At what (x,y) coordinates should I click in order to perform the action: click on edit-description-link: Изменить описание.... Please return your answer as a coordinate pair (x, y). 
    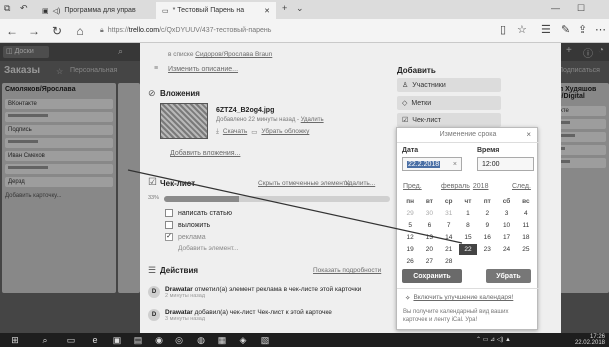
    Looking at the image, I should click on (203, 69).